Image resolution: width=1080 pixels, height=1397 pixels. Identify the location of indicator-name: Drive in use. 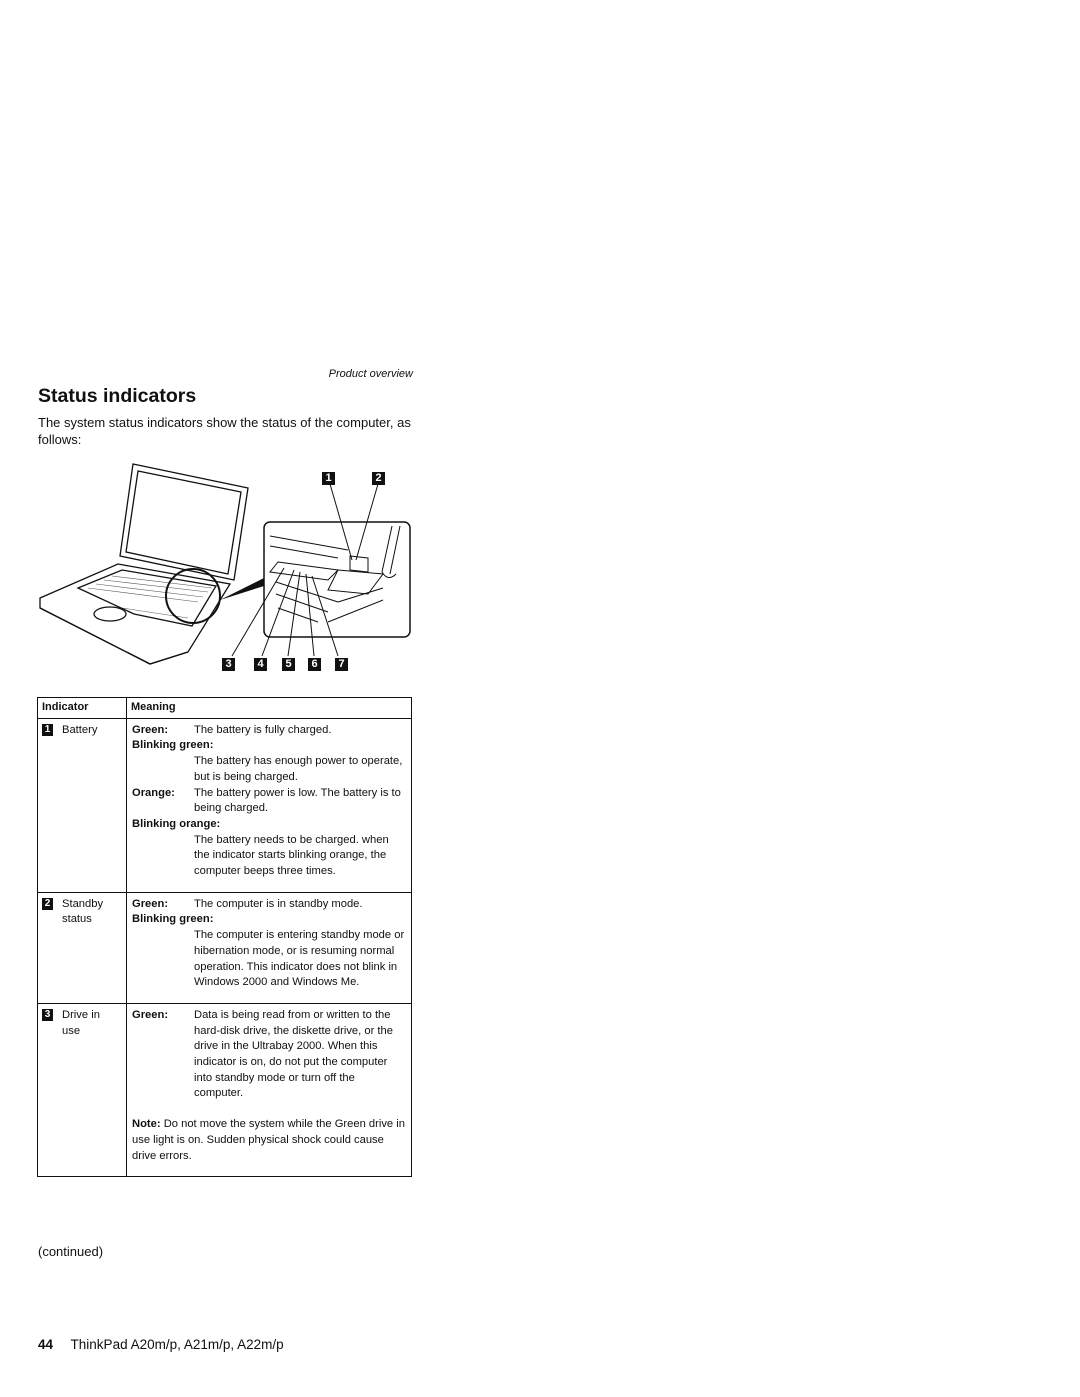
(81, 1022).